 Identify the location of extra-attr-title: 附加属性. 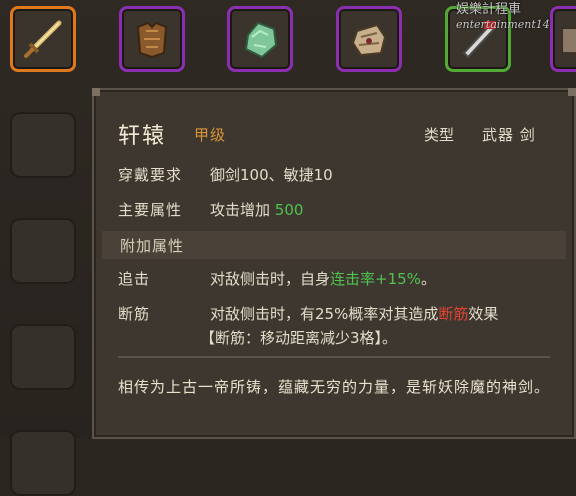
(152, 246).